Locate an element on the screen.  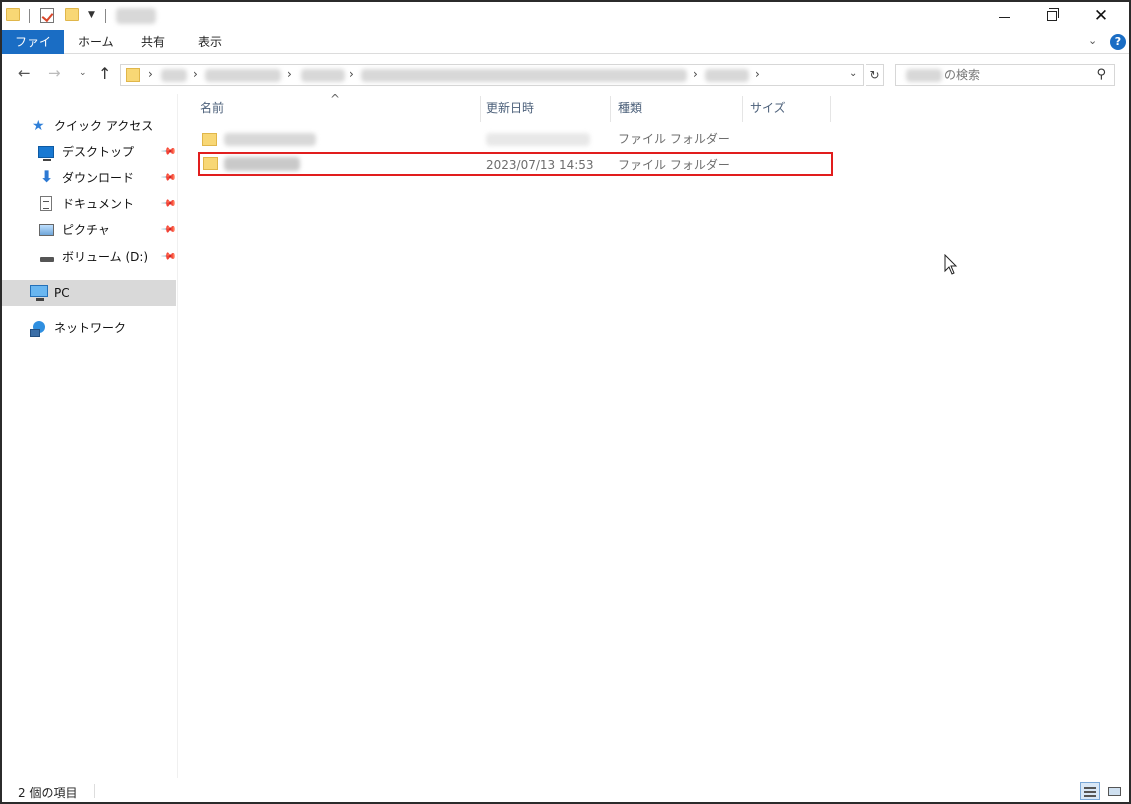
mouse-cursor-icon is located at coordinates (951, 264).